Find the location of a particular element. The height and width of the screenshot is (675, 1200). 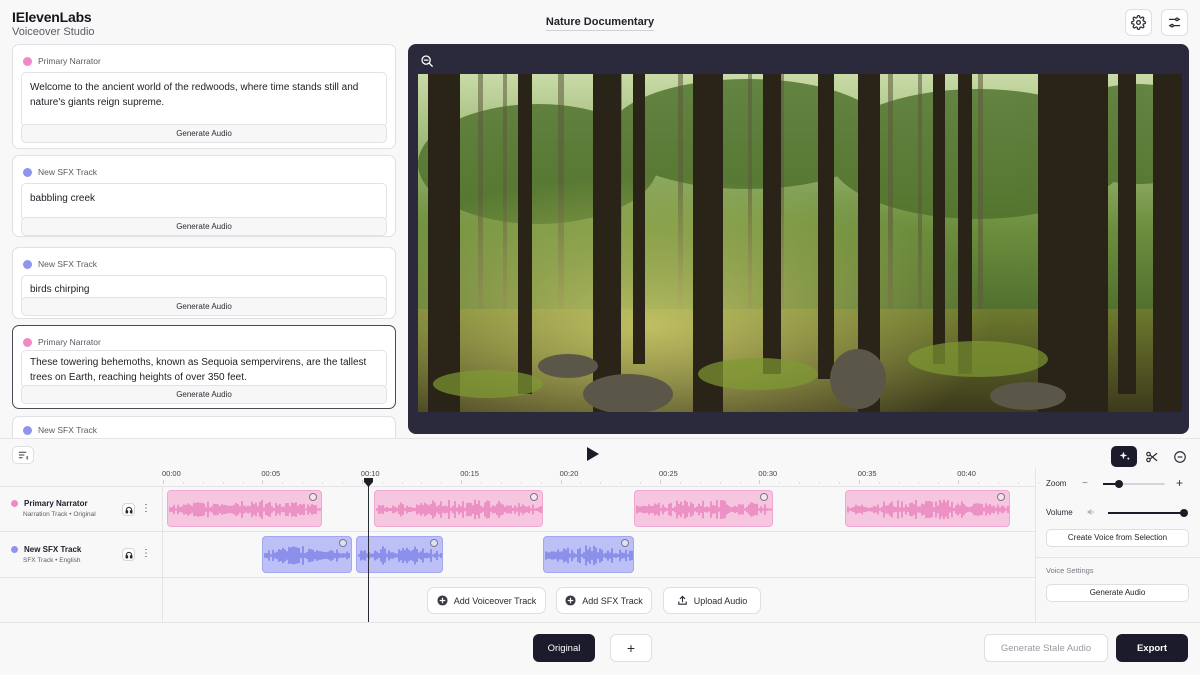

sparkle-icon is located at coordinates (1124, 456).